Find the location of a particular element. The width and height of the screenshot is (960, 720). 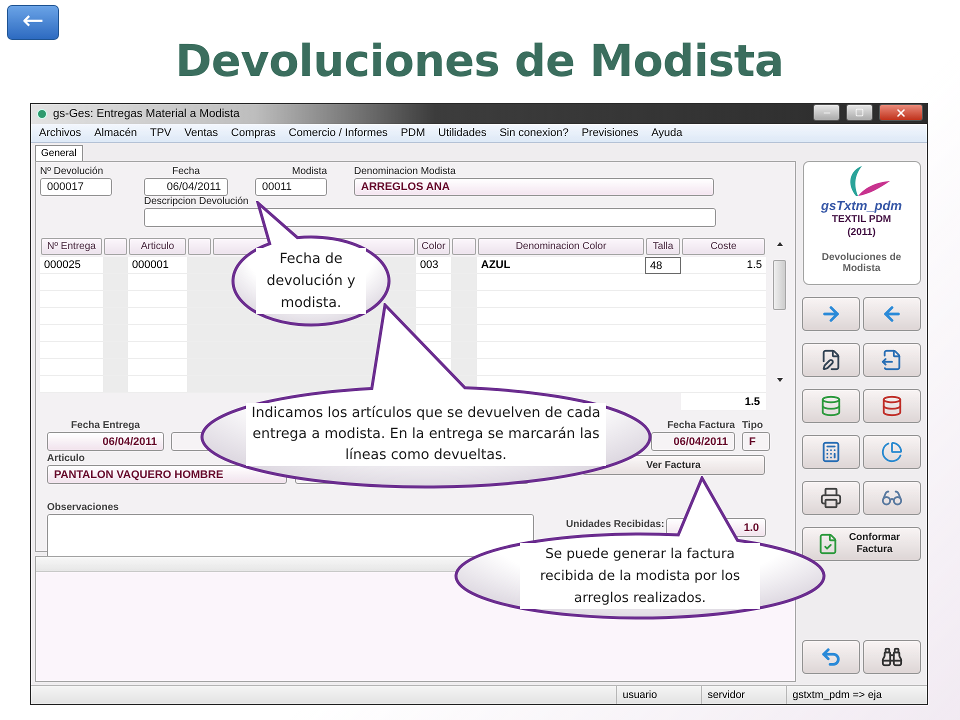

callout-text: Se puede generar la factura recibida de la modista por los arreglos realizados. is located at coordinates (640, 576).